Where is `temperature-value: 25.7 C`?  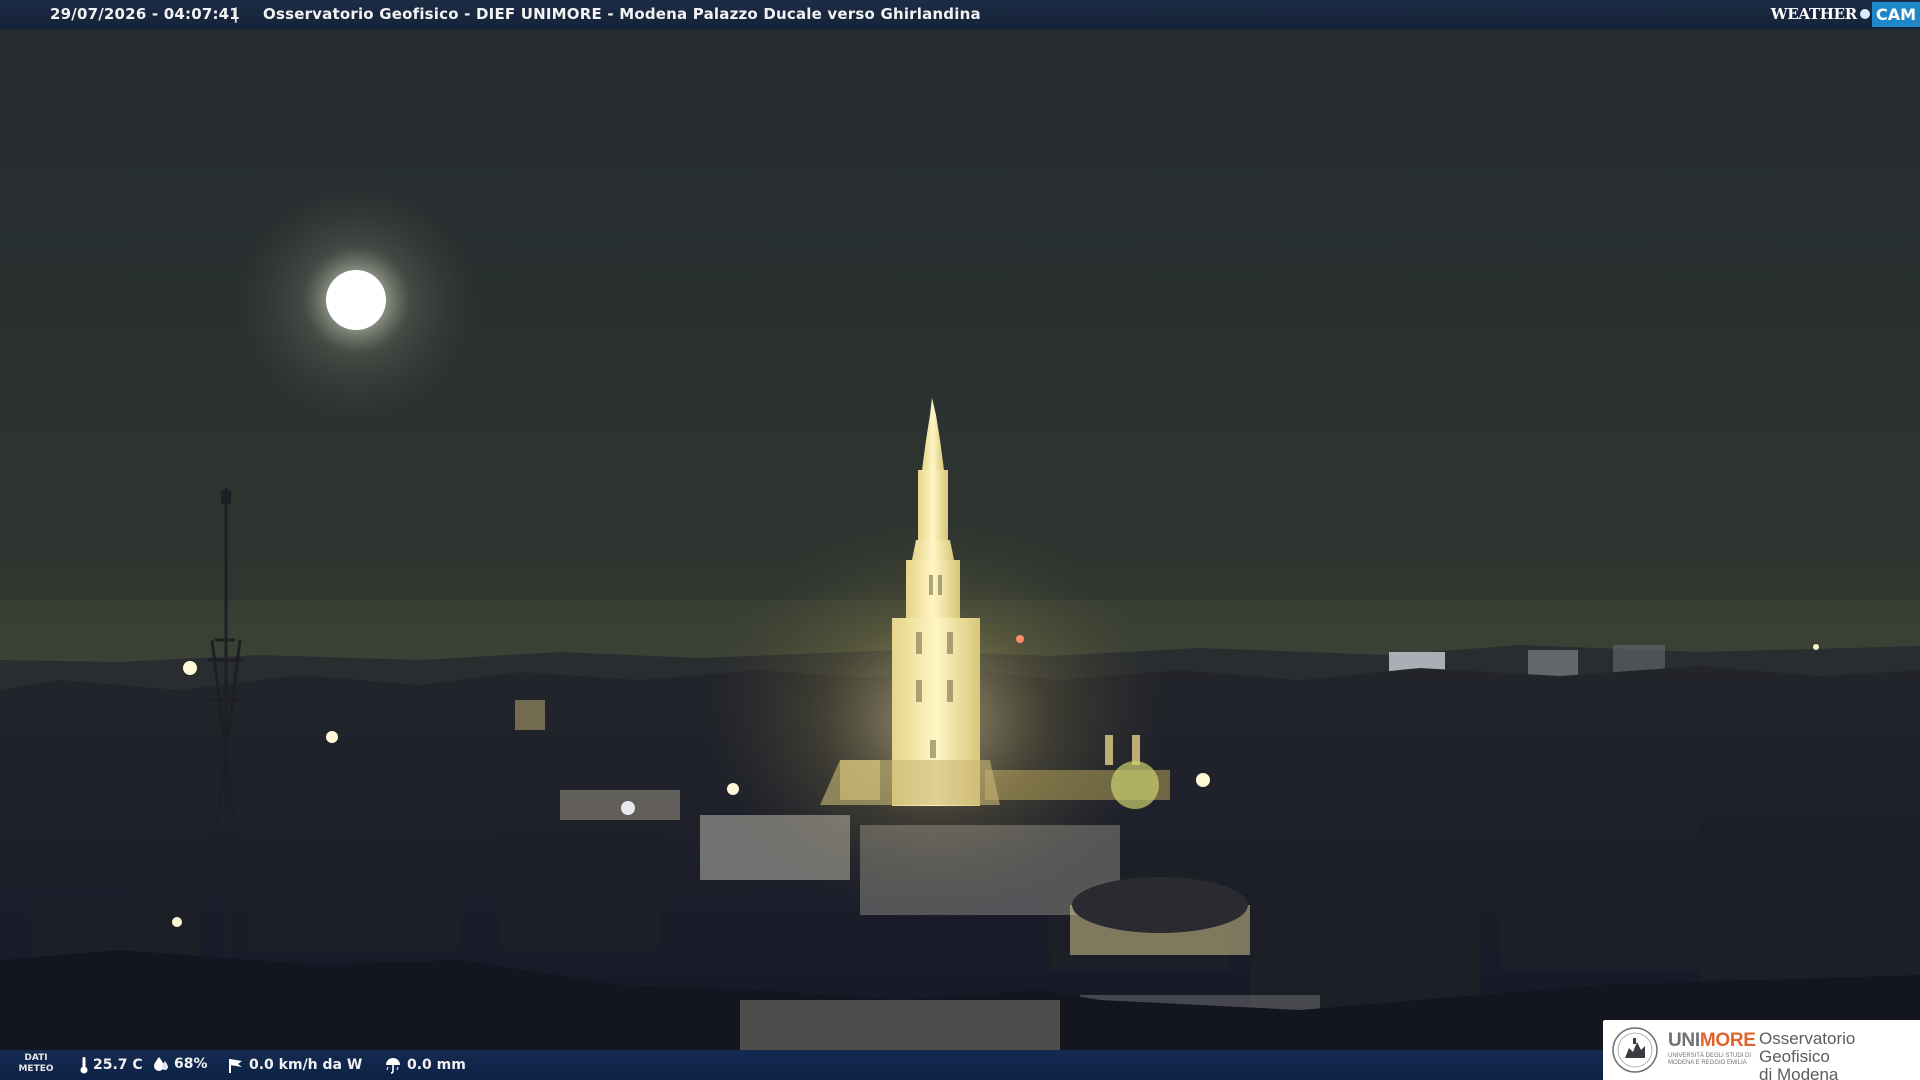 temperature-value: 25.7 C is located at coordinates (118, 1065).